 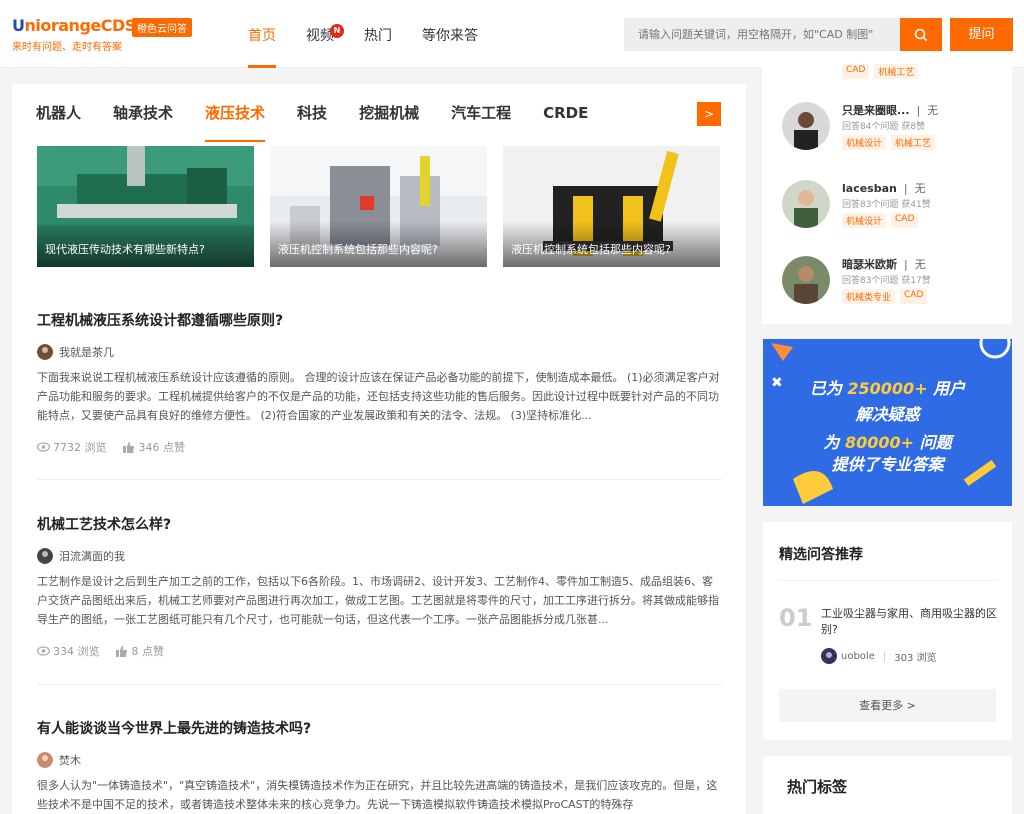 What do you see at coordinates (709, 114) in the screenshot?
I see `tabs-next-button: >` at bounding box center [709, 114].